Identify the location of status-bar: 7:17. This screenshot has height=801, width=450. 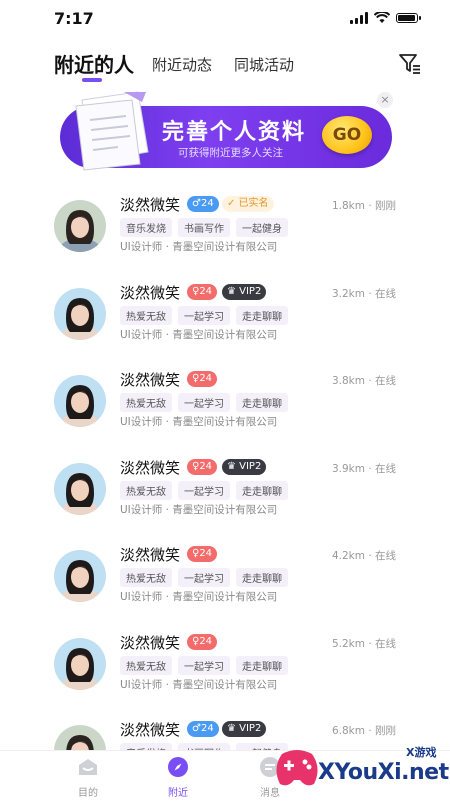
(225, 19).